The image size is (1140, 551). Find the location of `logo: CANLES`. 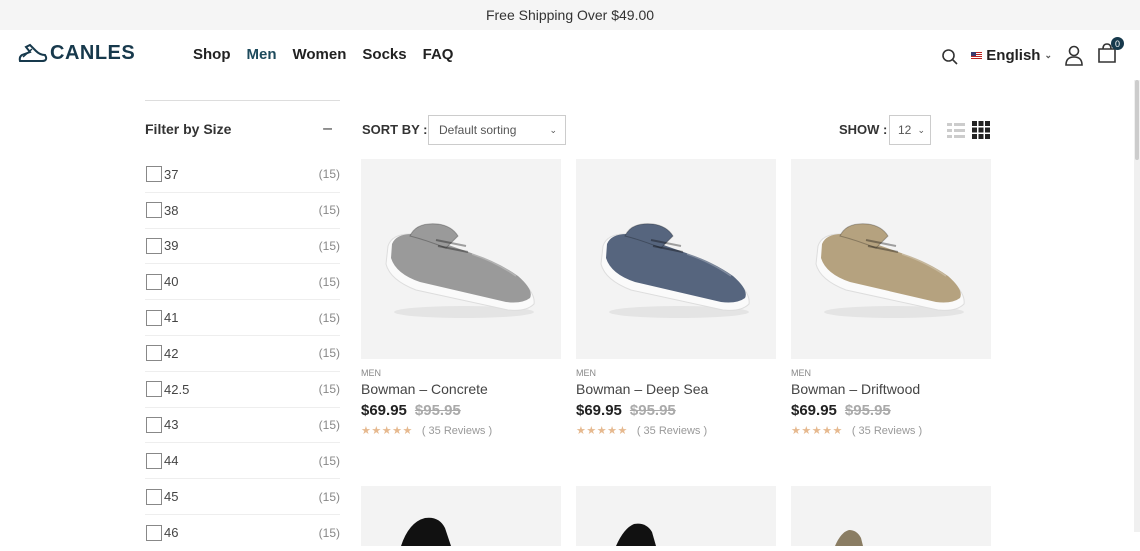

logo: CANLES is located at coordinates (76, 53).